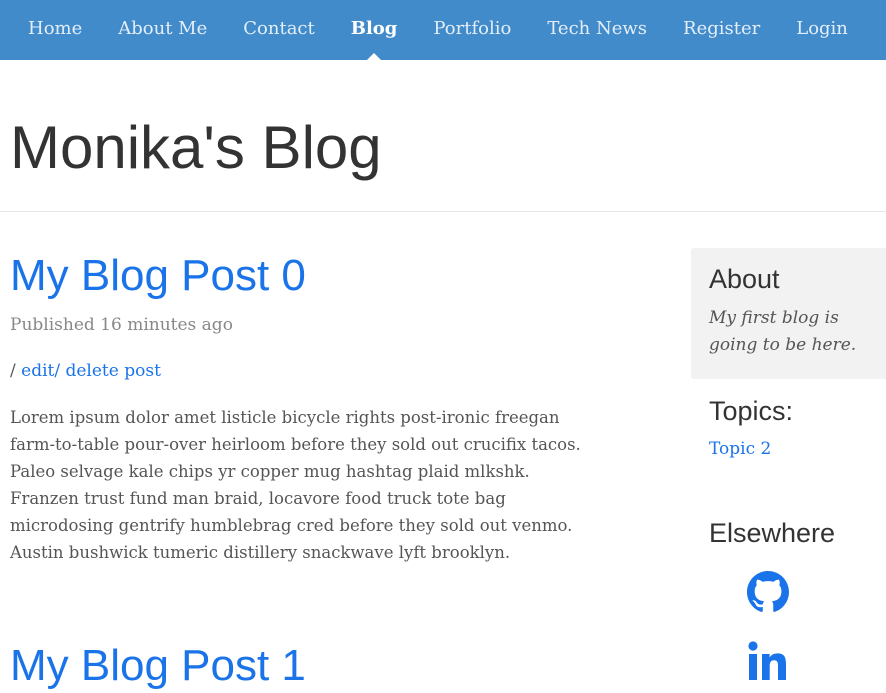 This screenshot has width=886, height=693. What do you see at coordinates (768, 661) in the screenshot?
I see `linkedin-icon` at bounding box center [768, 661].